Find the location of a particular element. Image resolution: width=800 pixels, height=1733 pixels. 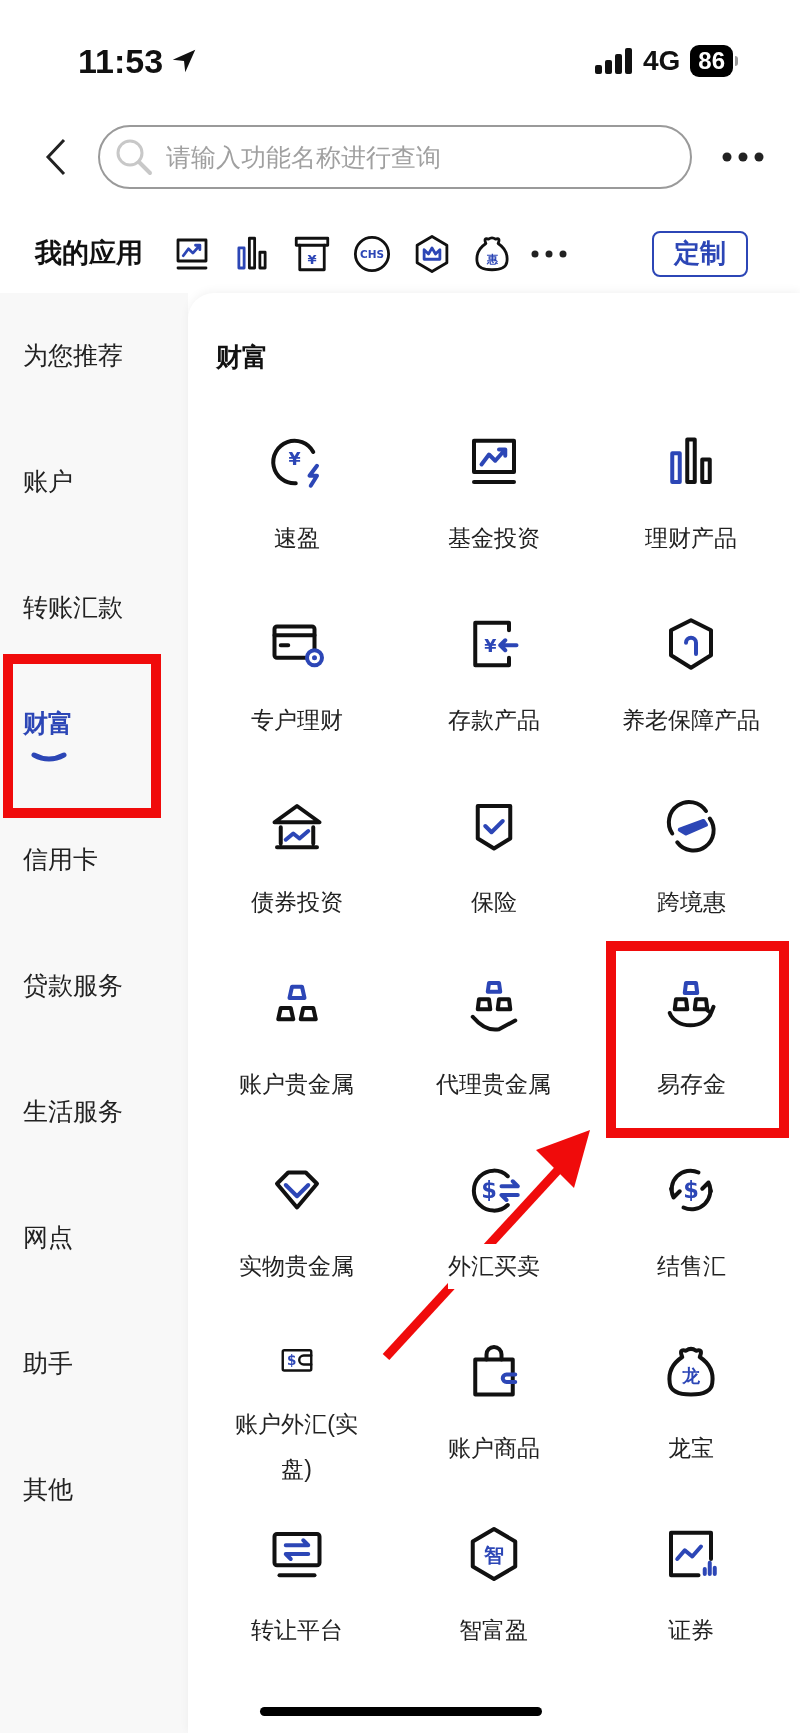

app-tile: 保险 is located at coordinates (494, 855).